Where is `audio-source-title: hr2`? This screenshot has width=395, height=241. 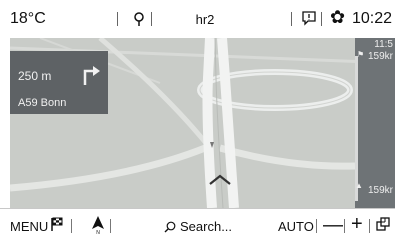
audio-source-title: hr2 is located at coordinates (205, 19).